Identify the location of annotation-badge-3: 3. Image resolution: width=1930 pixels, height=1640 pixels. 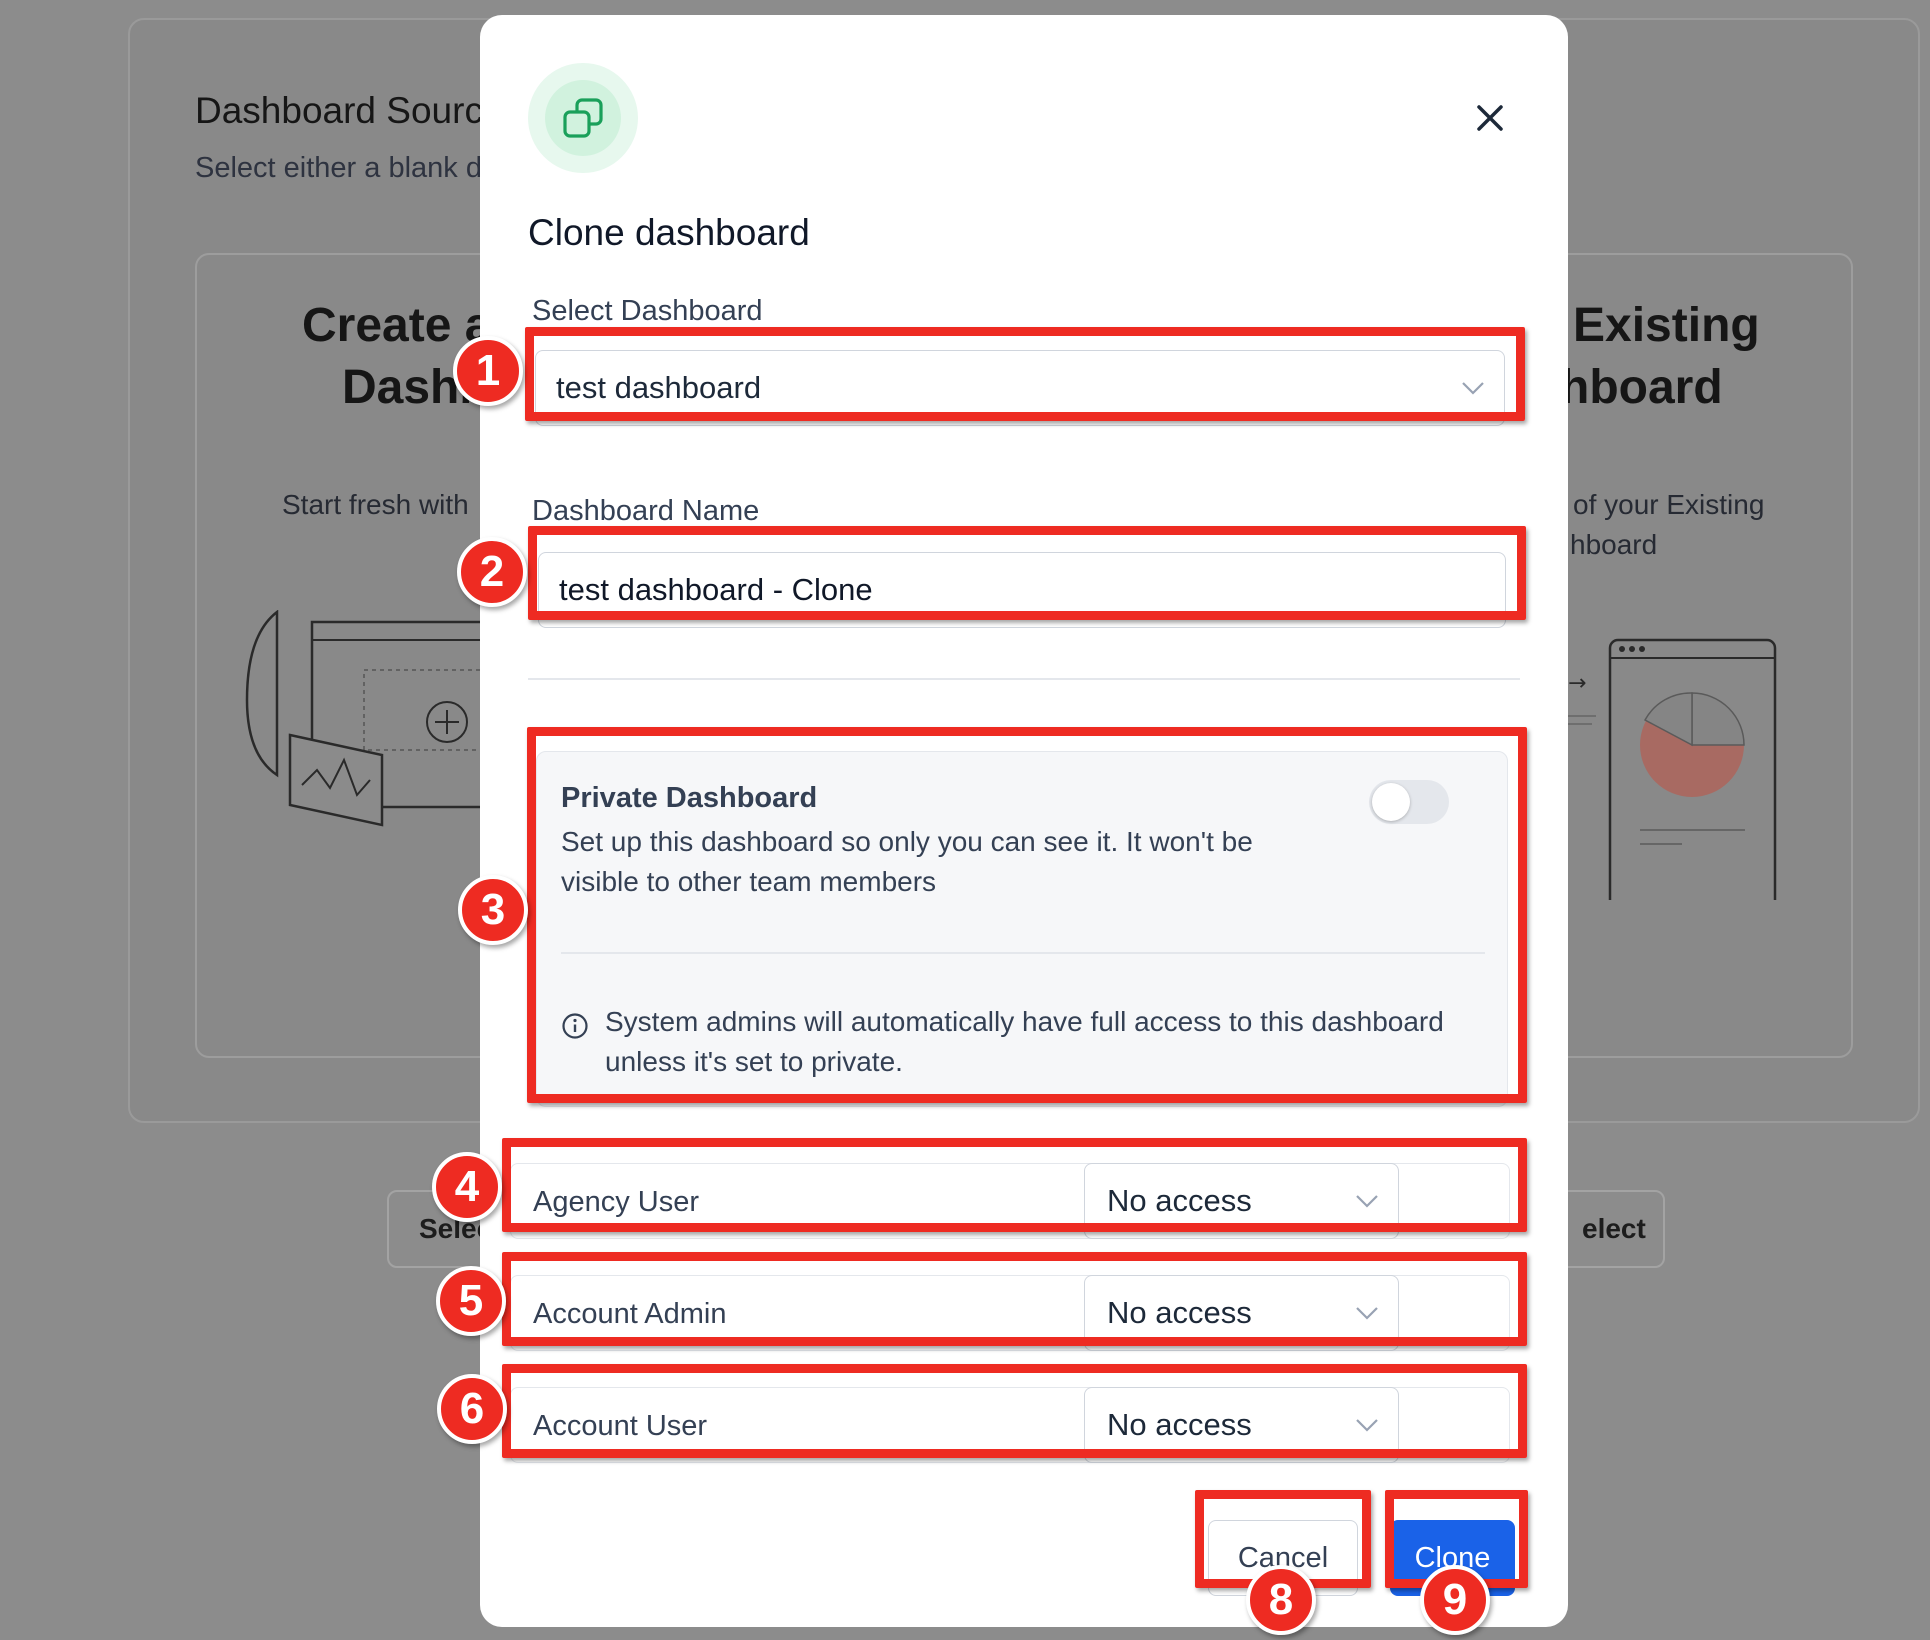
(493, 910).